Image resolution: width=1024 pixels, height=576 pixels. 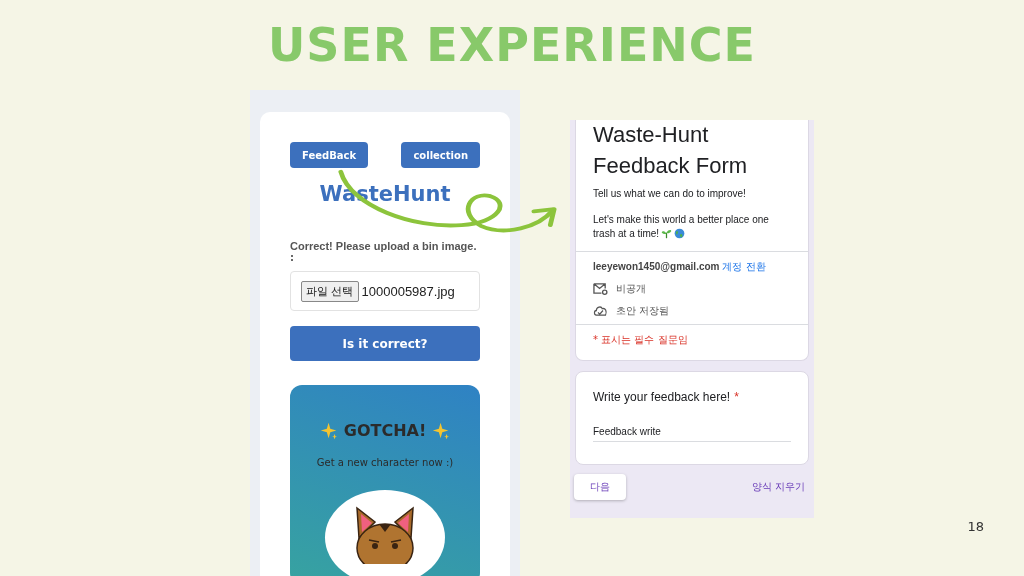 I want to click on page-number: 18, so click(x=975, y=526).